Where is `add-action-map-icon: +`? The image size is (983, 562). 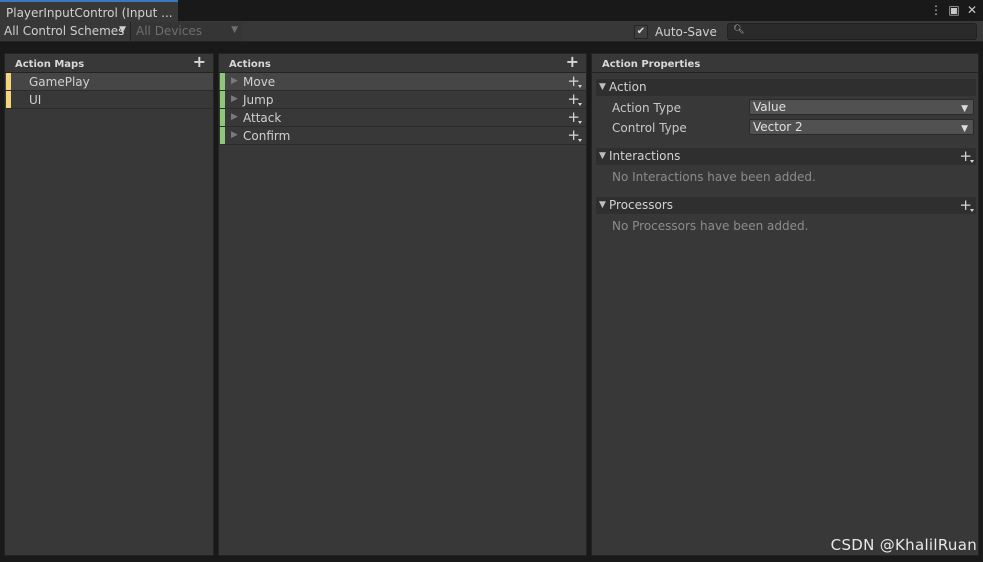
add-action-map-icon: + is located at coordinates (199, 62).